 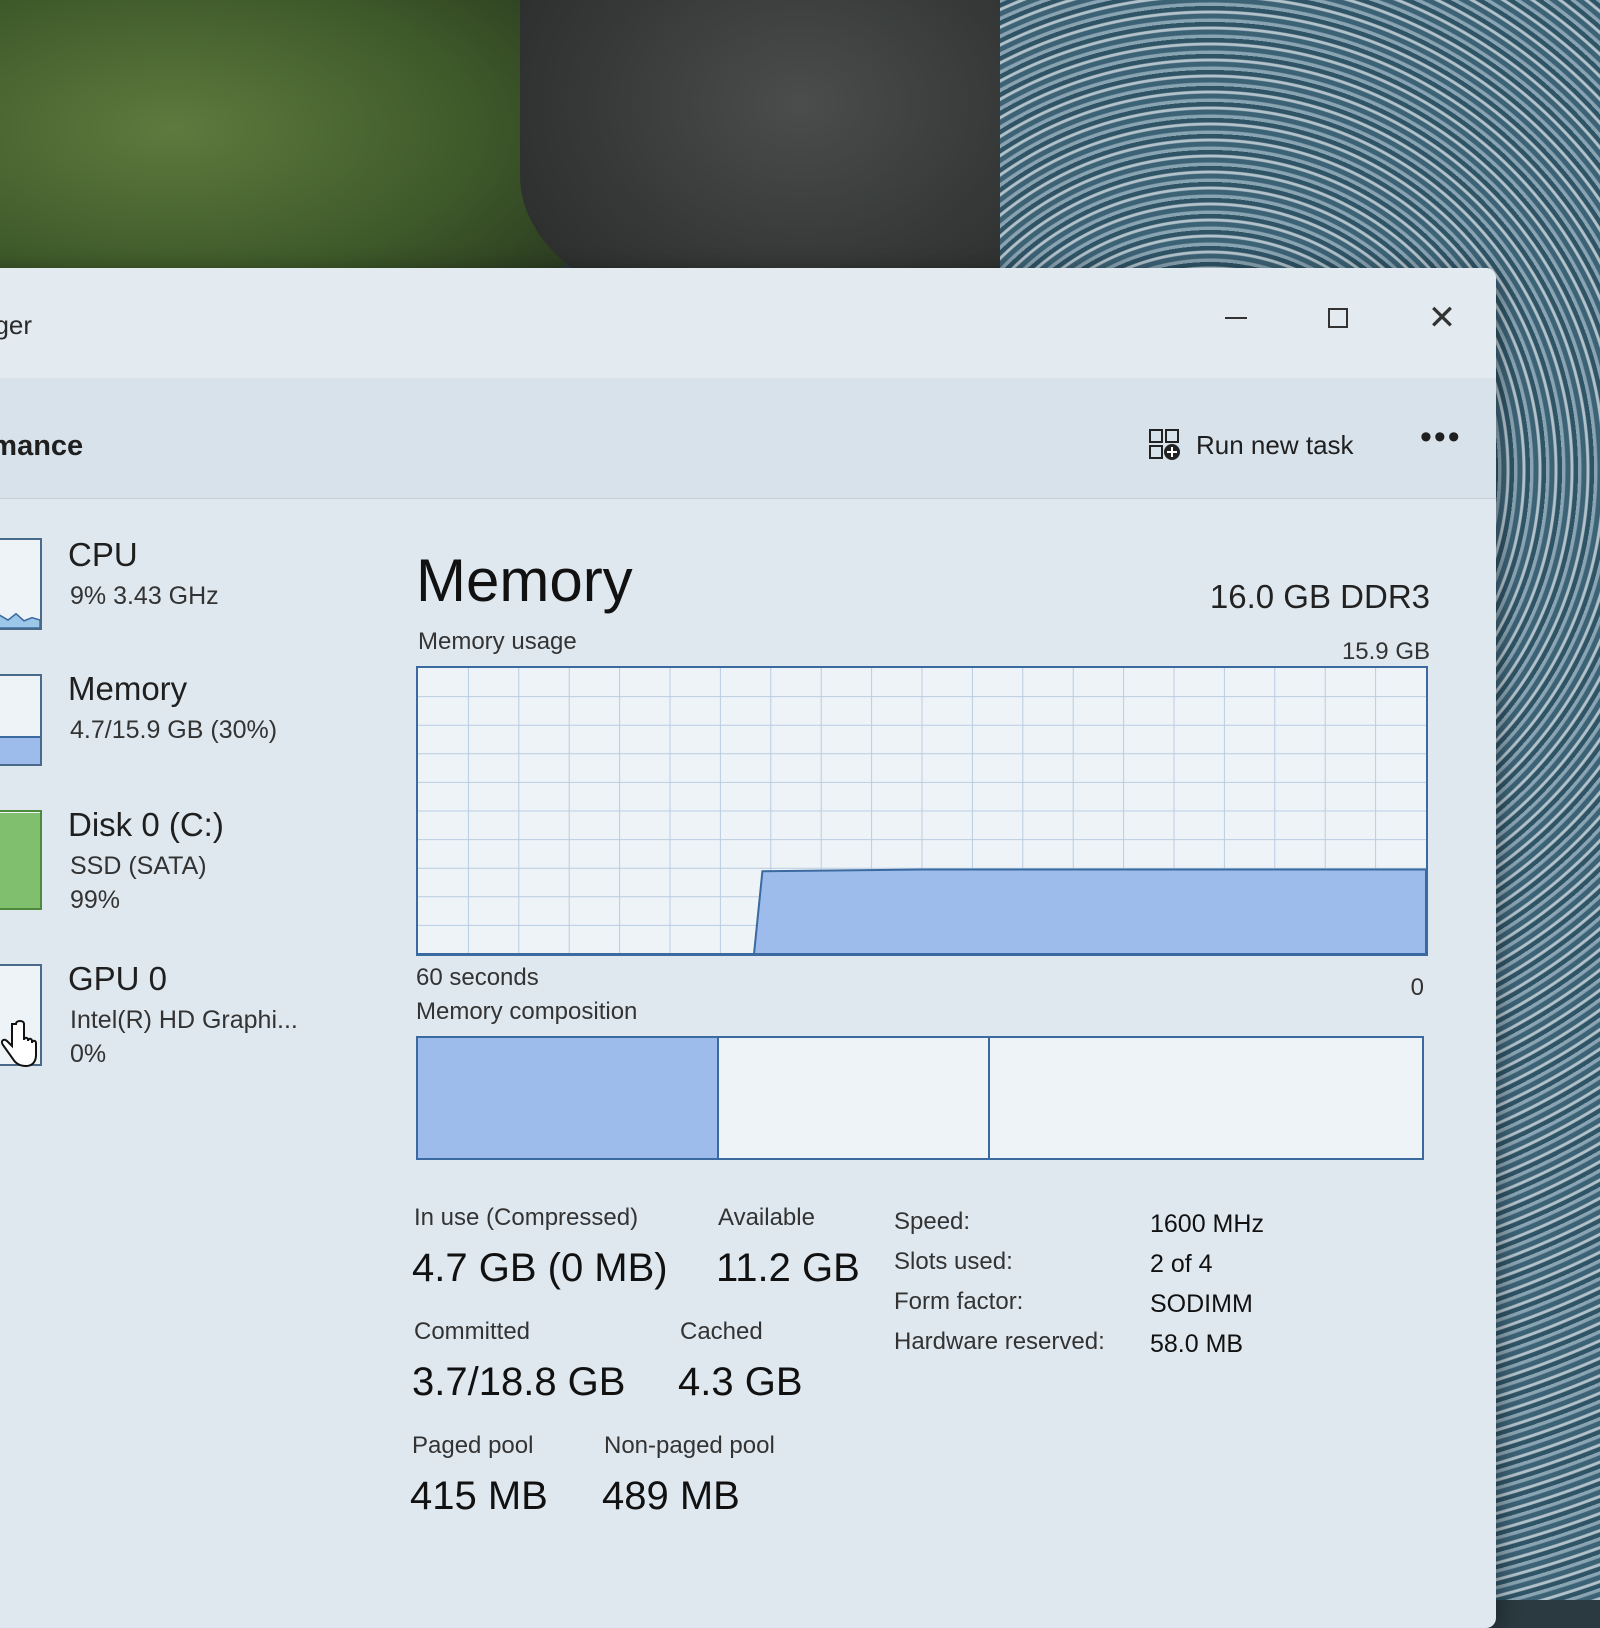 What do you see at coordinates (42, 446) in the screenshot?
I see `page-title: rmance` at bounding box center [42, 446].